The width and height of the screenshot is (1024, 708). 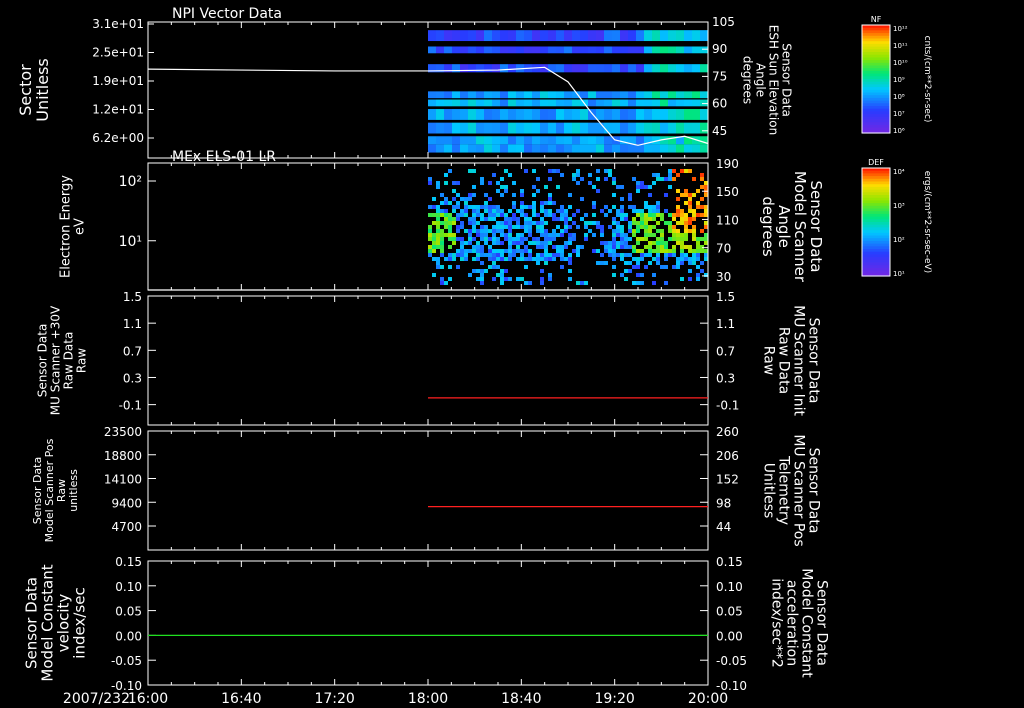 What do you see at coordinates (334, 699) in the screenshot?
I see `x-tick-label: 17:20` at bounding box center [334, 699].